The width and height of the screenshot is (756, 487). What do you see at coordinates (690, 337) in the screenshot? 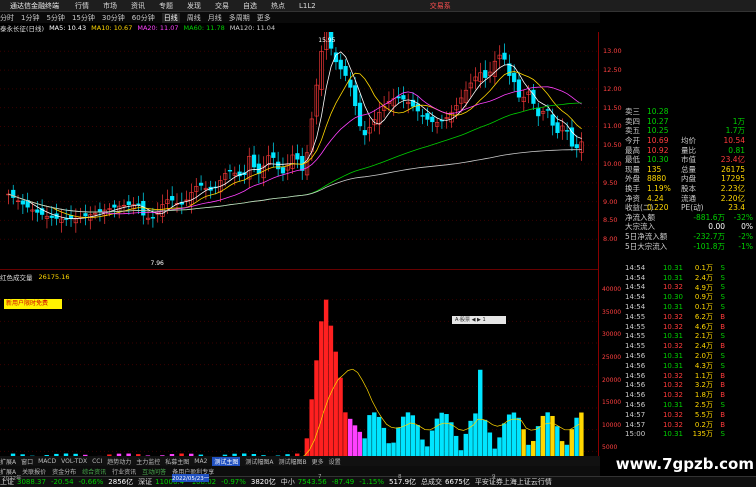
I see `tick-row: 14:55 10.31 2.1万 S` at bounding box center [690, 337].